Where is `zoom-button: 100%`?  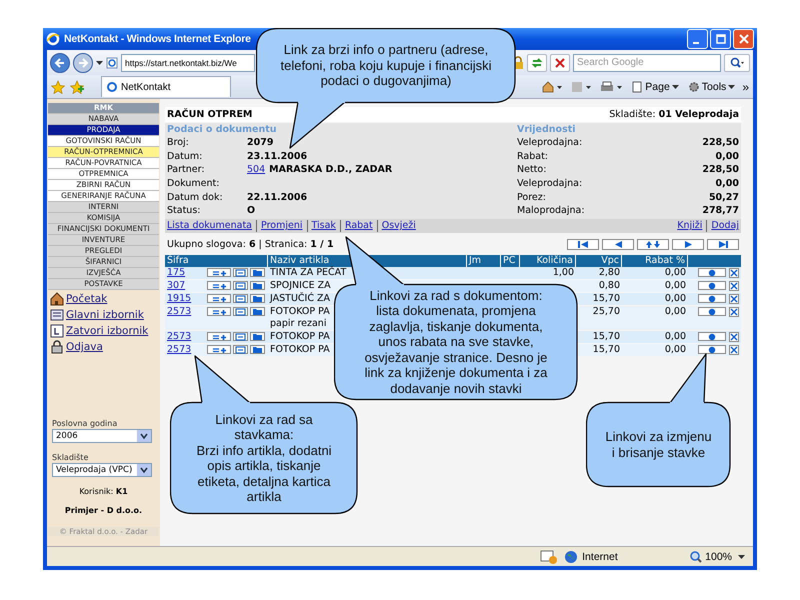
zoom-button: 100% is located at coordinates (711, 556).